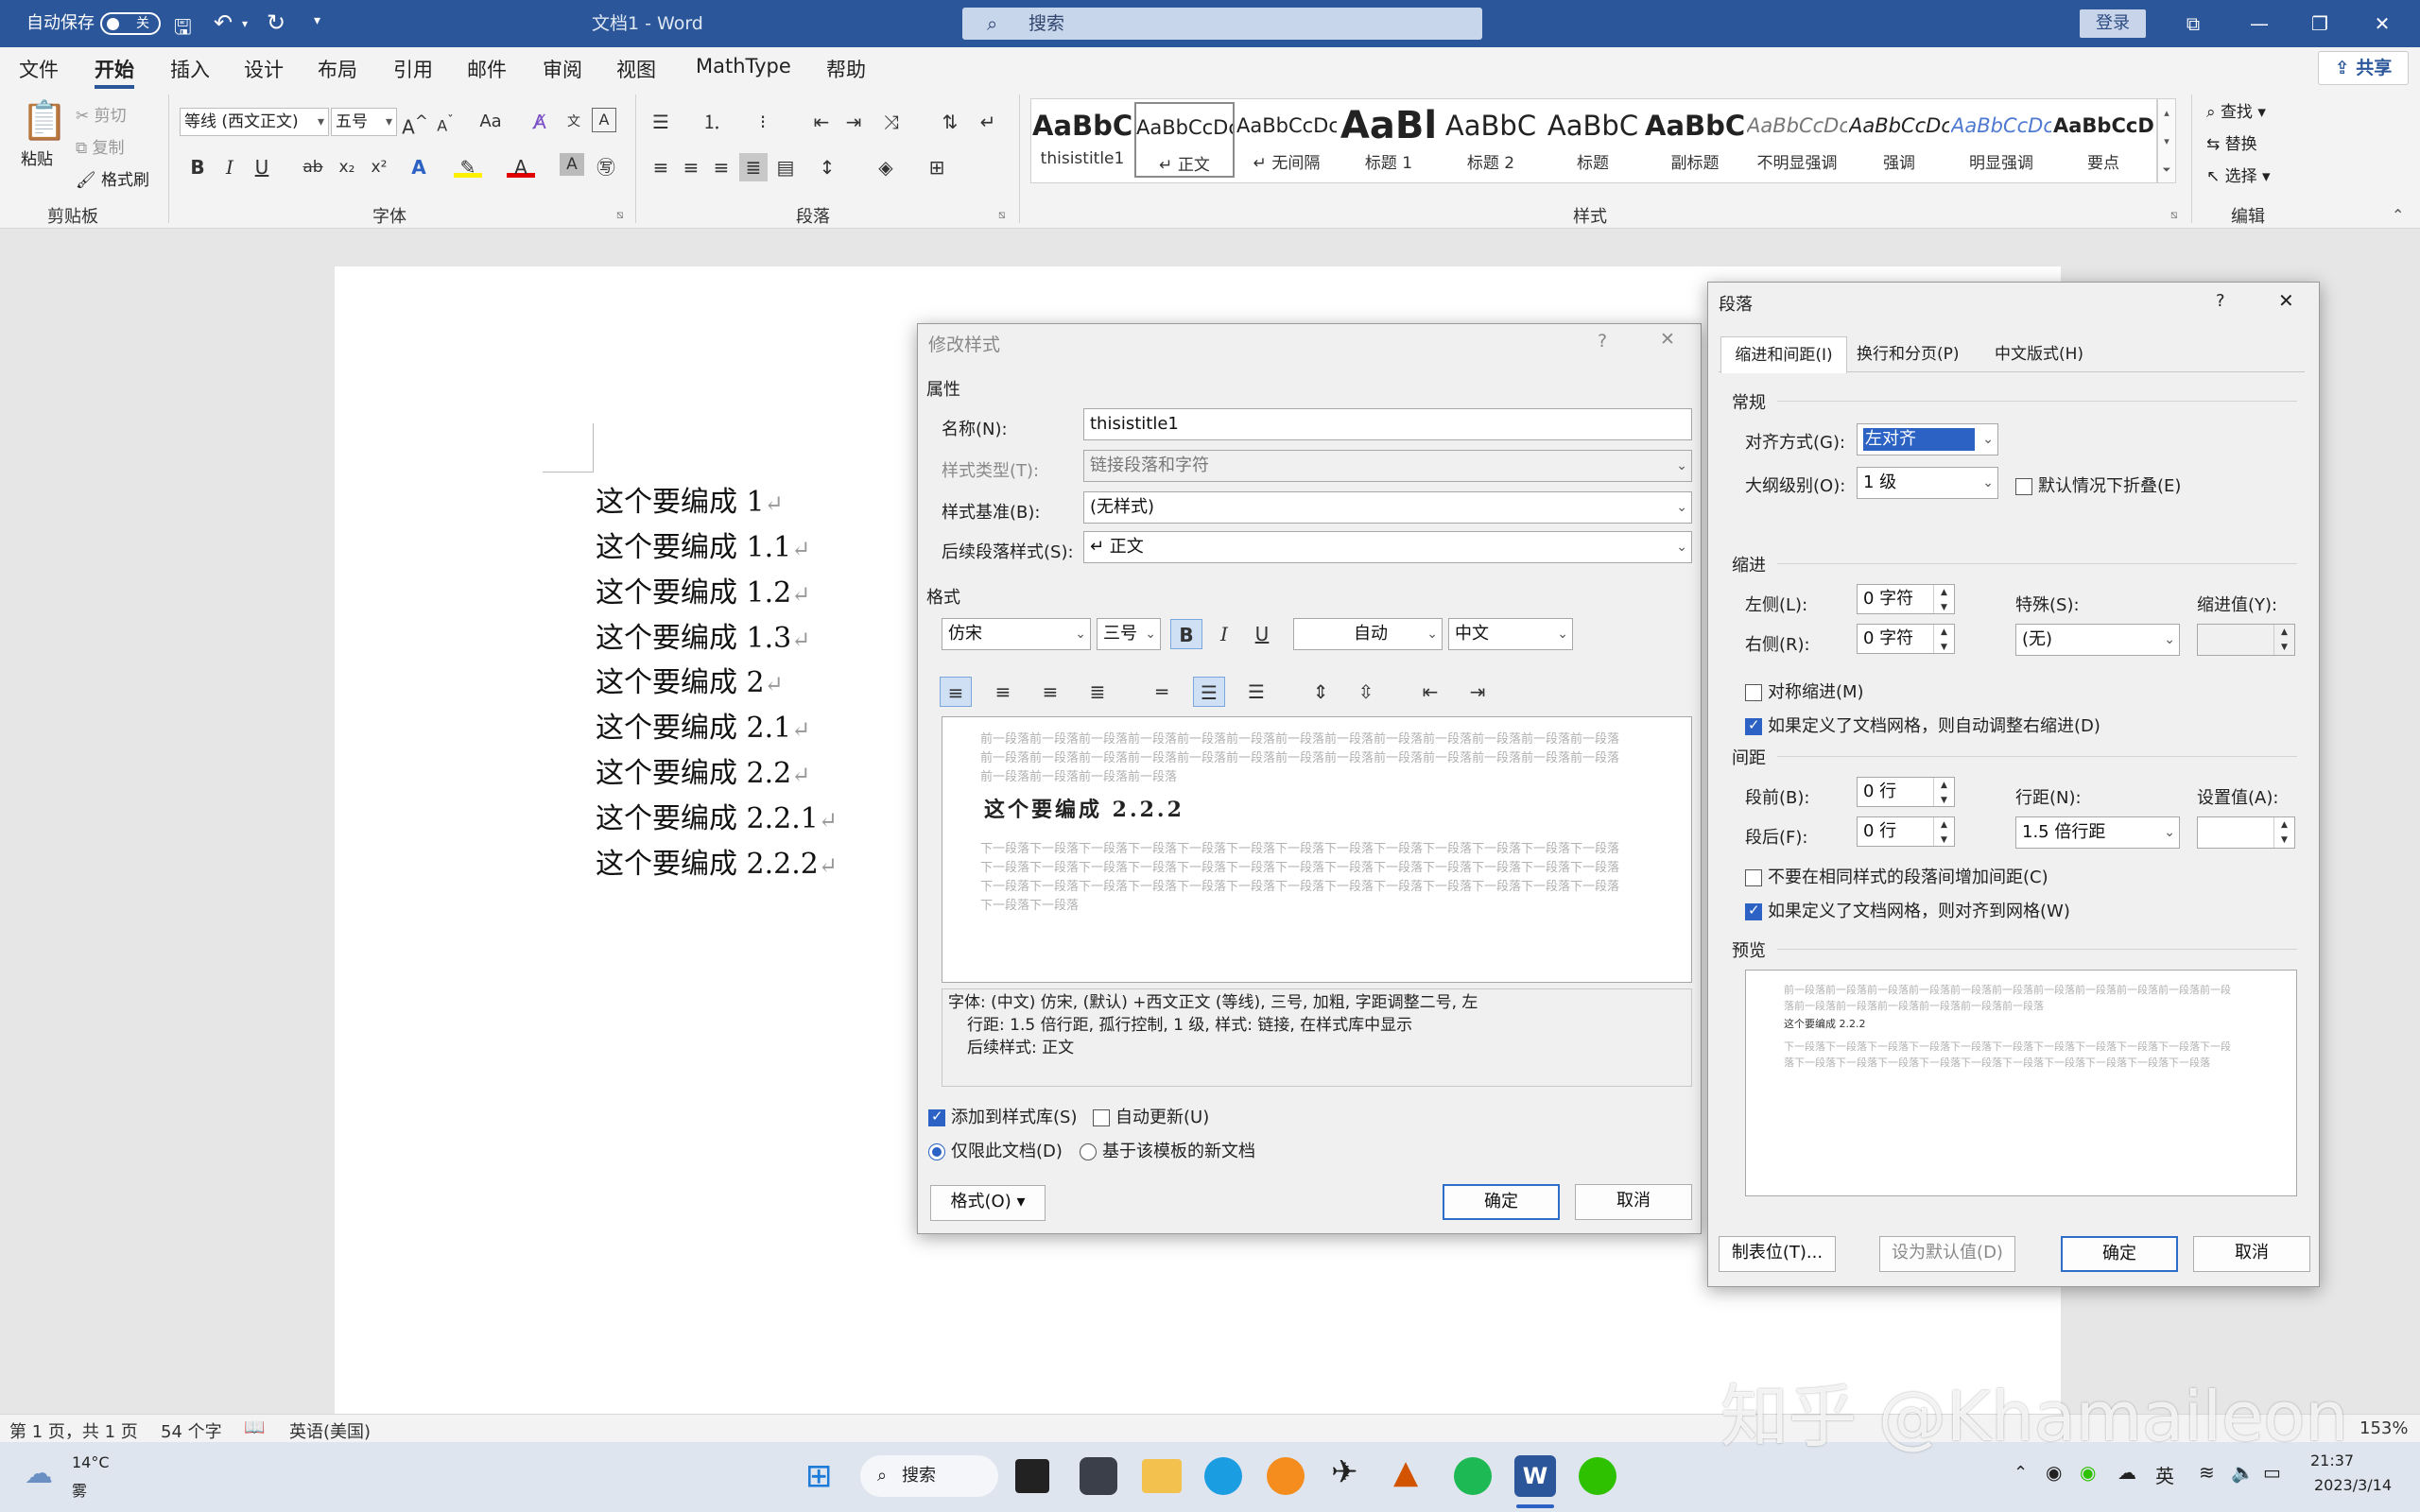 This screenshot has width=2420, height=1512. What do you see at coordinates (230, 167) in the screenshot?
I see `italic-icon: I` at bounding box center [230, 167].